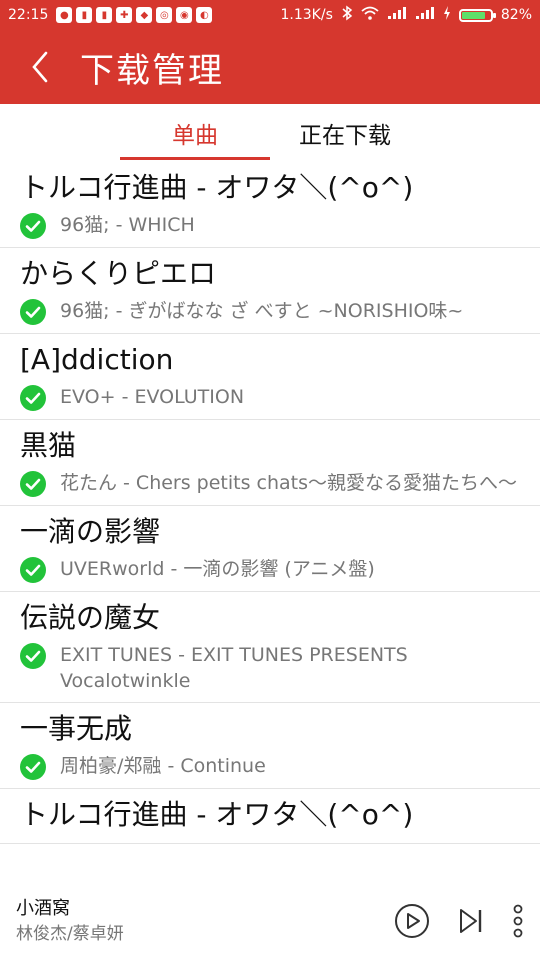 The image size is (540, 960). What do you see at coordinates (217, 569) in the screenshot?
I see `song-artist-album: UVERworld - 一滴の影響 (アニメ盤)` at bounding box center [217, 569].